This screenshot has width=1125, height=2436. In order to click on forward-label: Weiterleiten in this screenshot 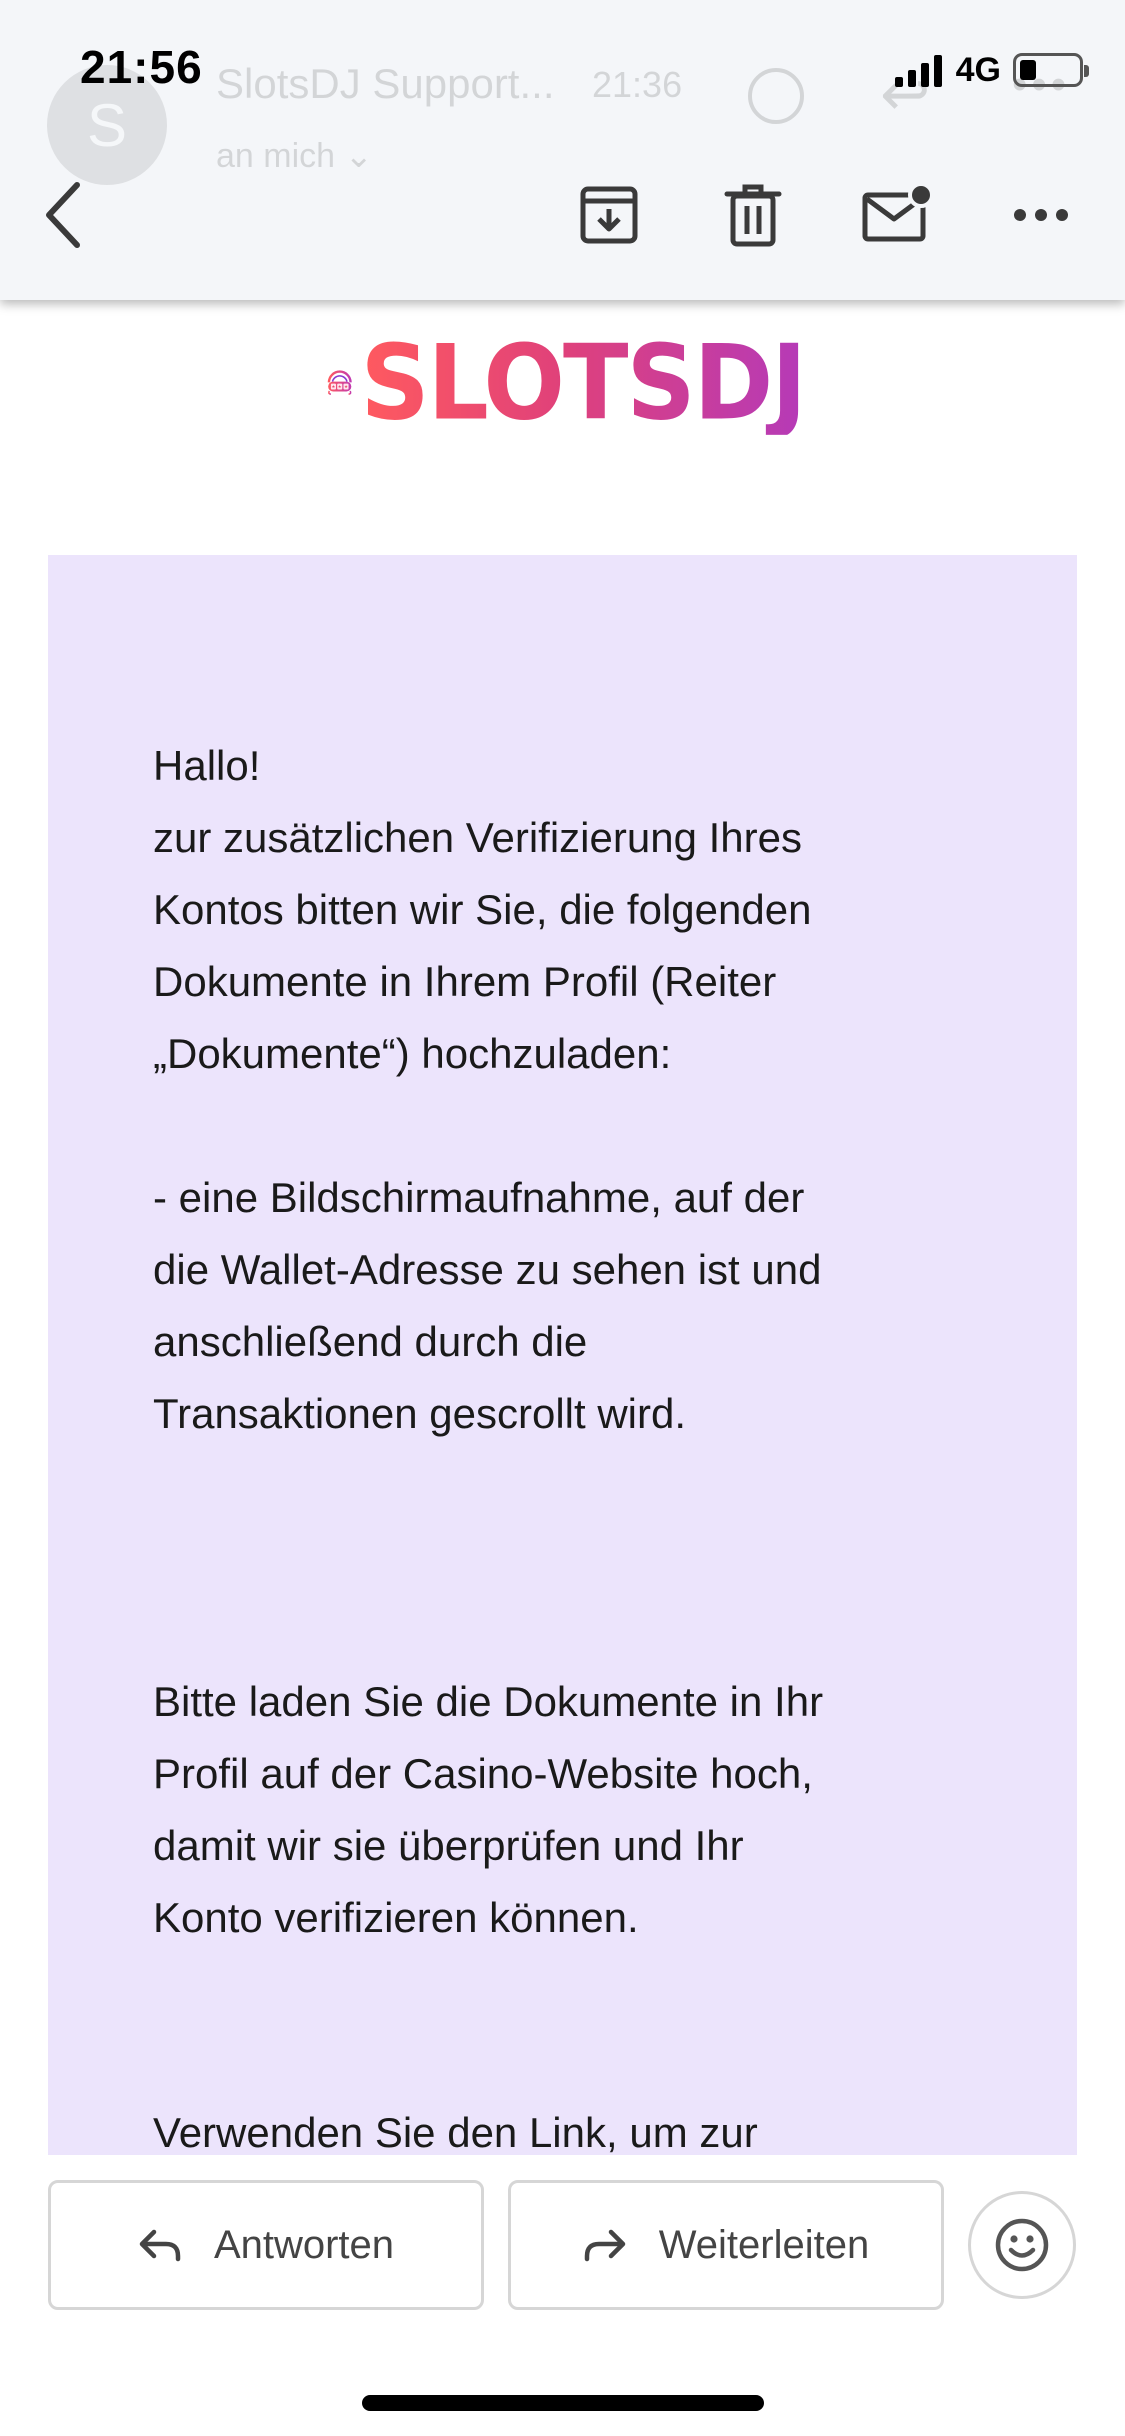, I will do `click(764, 2244)`.